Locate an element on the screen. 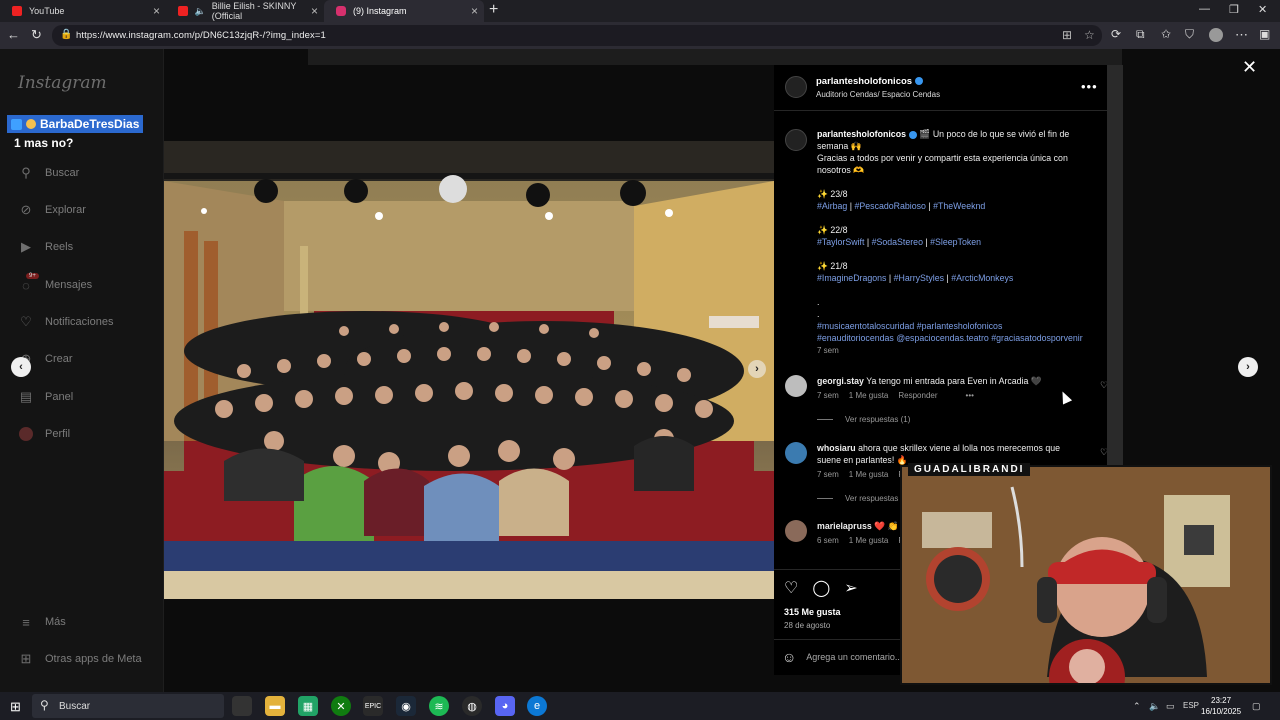 The width and height of the screenshot is (1280, 720). divider is located at coordinates (940, 110).